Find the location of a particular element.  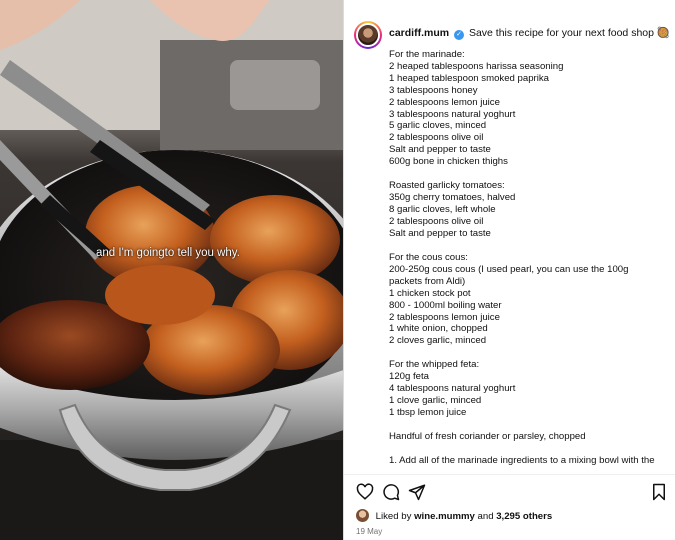

caption-line: 3 tablespoons honey is located at coordinates (433, 90).